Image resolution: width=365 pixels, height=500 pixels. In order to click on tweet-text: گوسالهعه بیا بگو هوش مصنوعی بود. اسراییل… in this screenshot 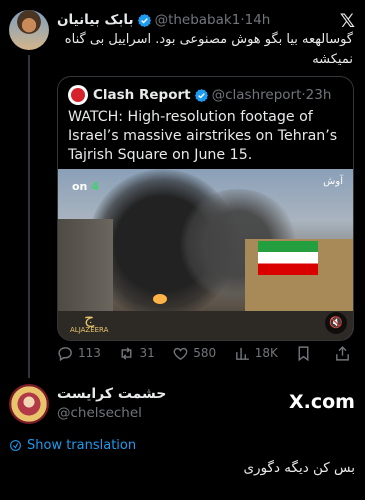, I will do `click(208, 49)`.